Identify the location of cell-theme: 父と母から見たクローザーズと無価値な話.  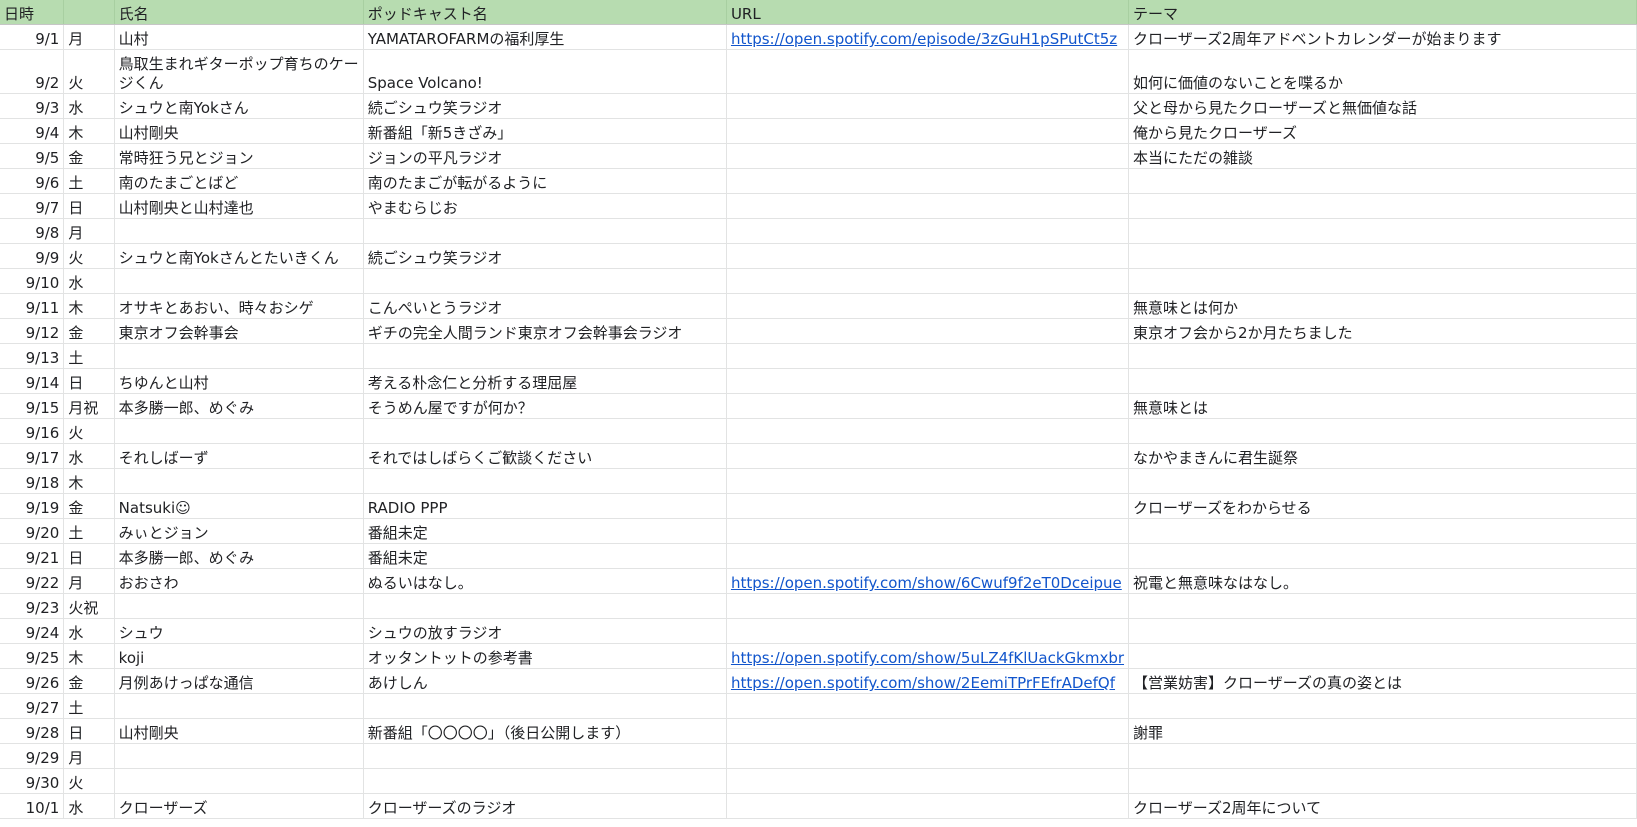
(1382, 106).